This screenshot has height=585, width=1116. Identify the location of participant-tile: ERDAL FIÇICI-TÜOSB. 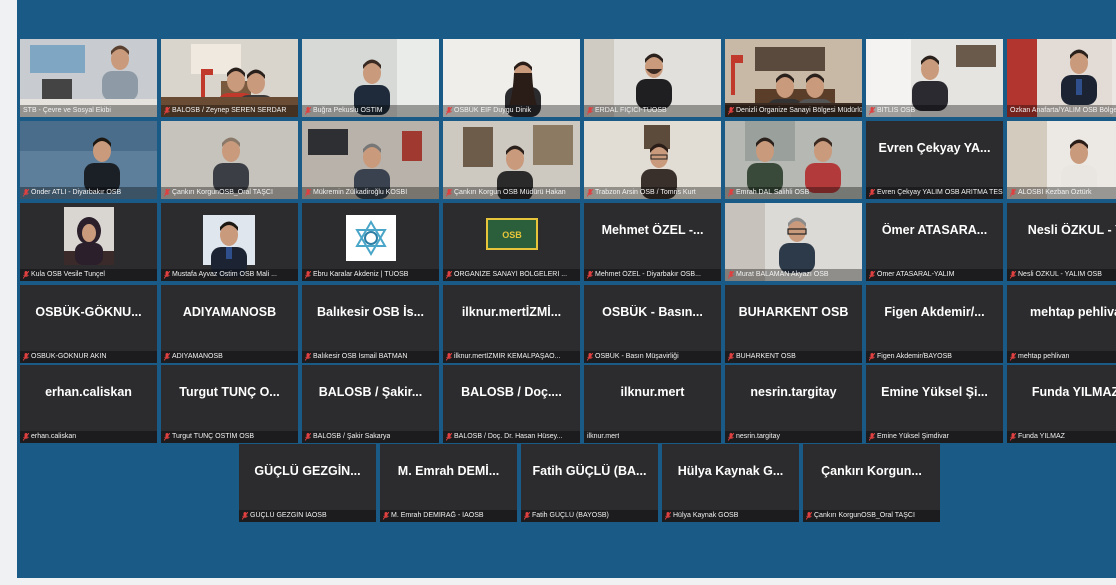
(652, 78).